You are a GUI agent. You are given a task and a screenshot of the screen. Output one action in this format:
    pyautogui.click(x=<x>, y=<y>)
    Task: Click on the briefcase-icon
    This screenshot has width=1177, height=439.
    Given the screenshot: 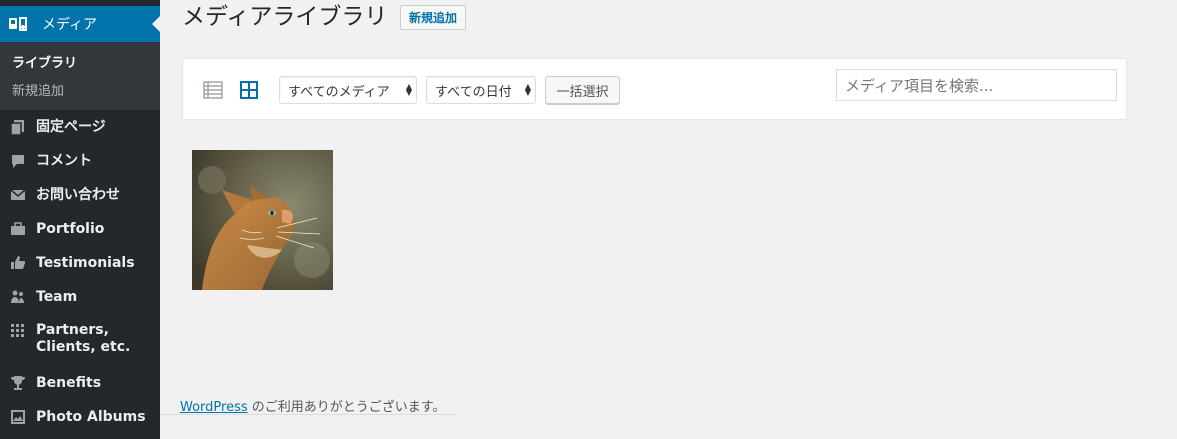 What is the action you would take?
    pyautogui.click(x=18, y=229)
    